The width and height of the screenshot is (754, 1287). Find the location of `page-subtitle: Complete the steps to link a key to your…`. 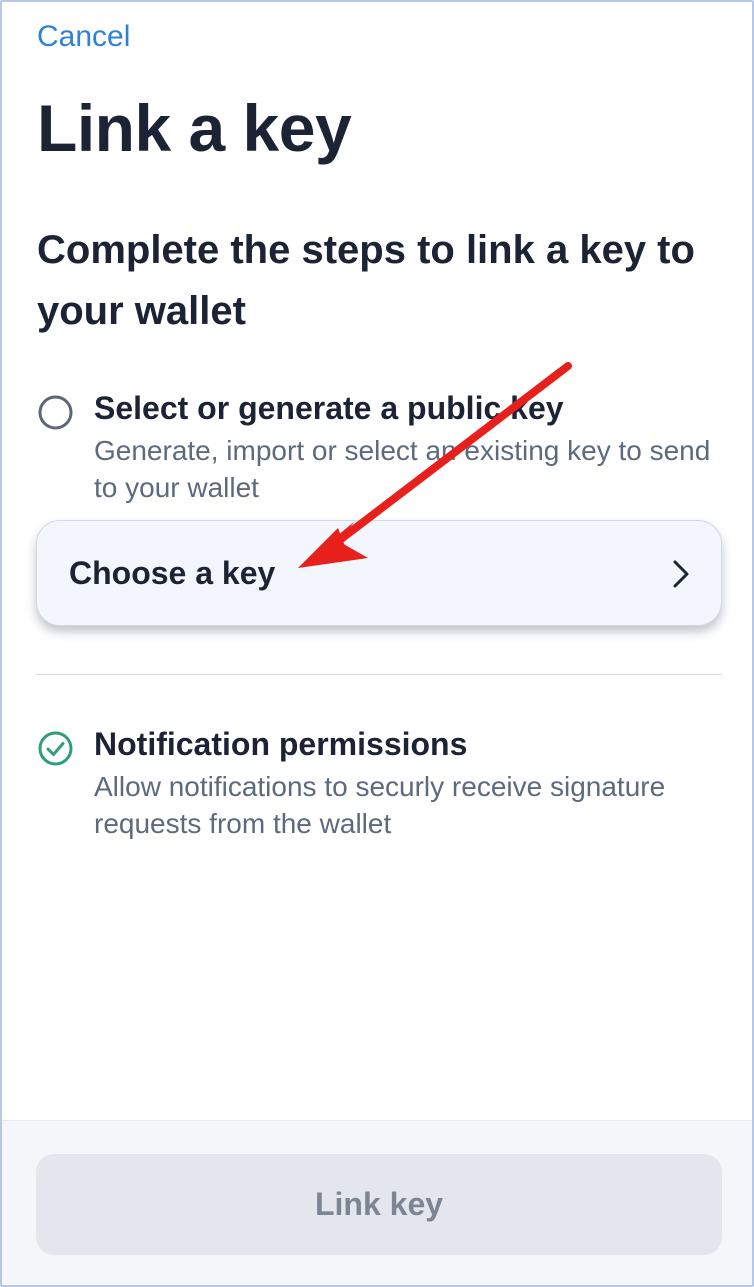

page-subtitle: Complete the steps to link a key to your… is located at coordinates (366, 280).